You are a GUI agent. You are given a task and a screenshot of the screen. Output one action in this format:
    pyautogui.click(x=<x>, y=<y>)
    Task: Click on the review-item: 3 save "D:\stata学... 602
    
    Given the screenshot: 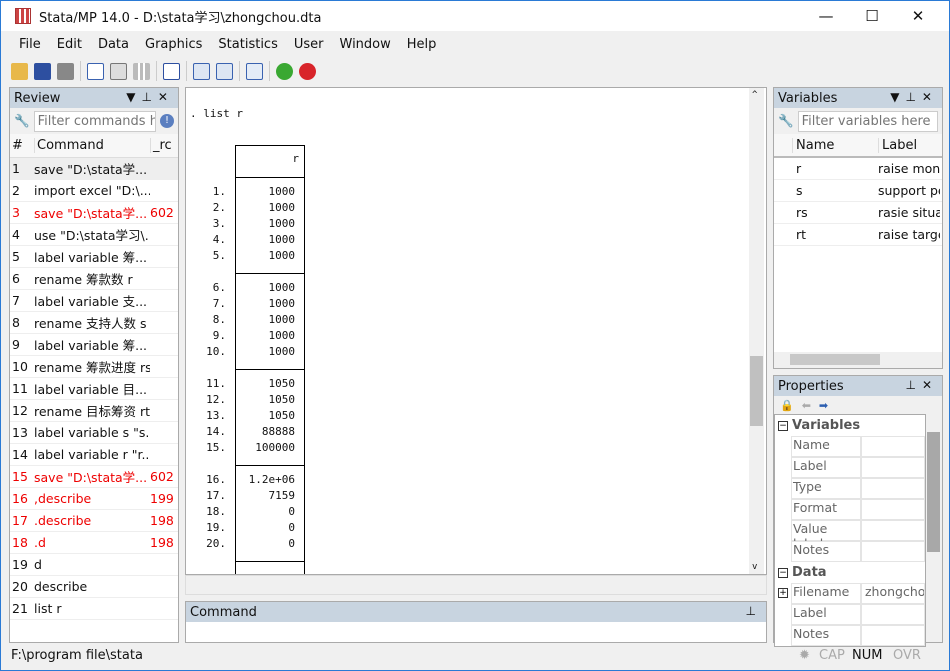 What is the action you would take?
    pyautogui.click(x=94, y=213)
    